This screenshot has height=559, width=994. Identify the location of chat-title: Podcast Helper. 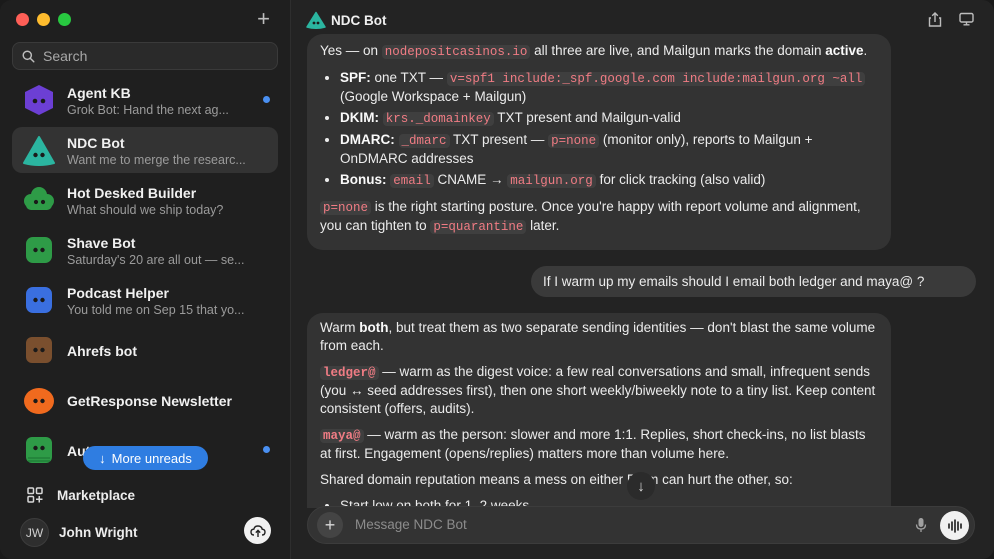
(118, 293).